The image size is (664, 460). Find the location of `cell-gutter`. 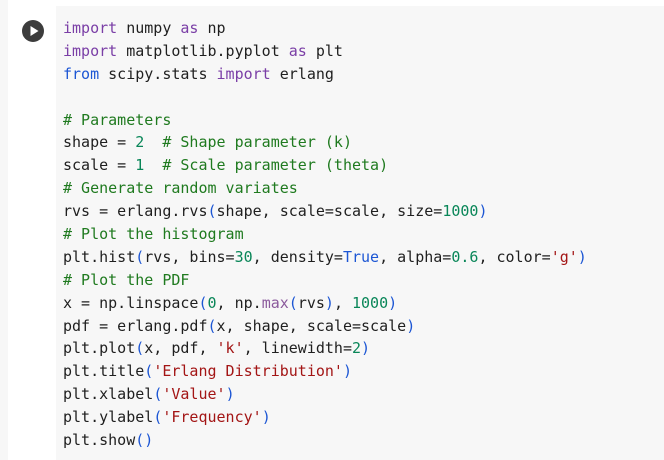

cell-gutter is located at coordinates (4, 230).